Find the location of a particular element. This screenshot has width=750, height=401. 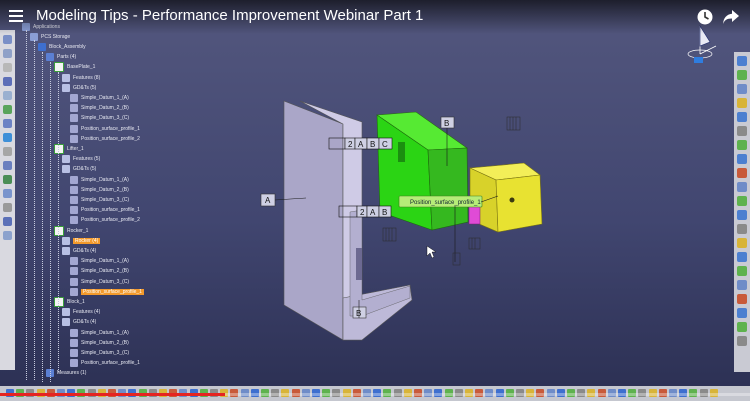

tree-node: Features (5) is located at coordinates (81, 159).